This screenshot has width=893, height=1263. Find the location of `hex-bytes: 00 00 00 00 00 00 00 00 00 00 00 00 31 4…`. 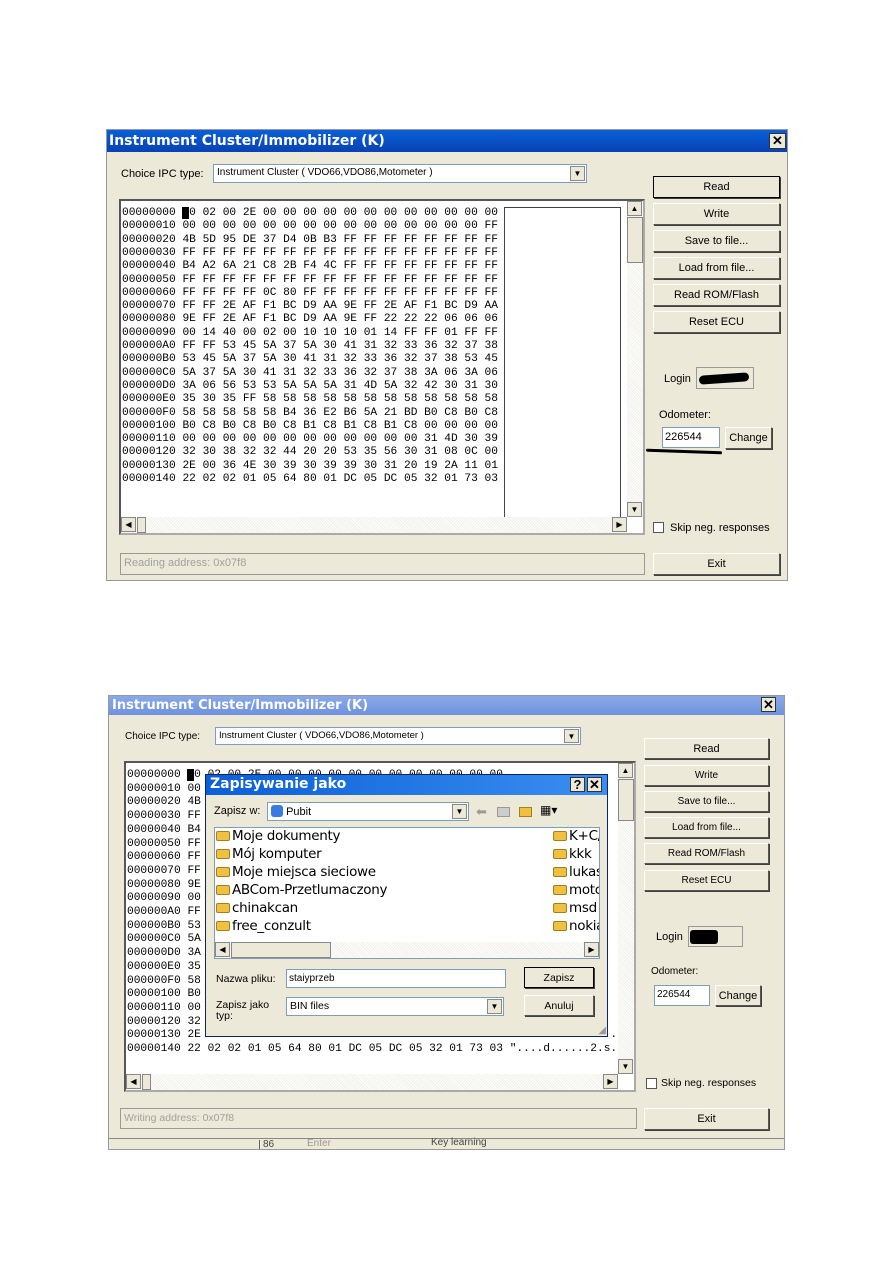

hex-bytes: 00 00 00 00 00 00 00 00 00 00 00 00 31 4… is located at coordinates (340, 439).